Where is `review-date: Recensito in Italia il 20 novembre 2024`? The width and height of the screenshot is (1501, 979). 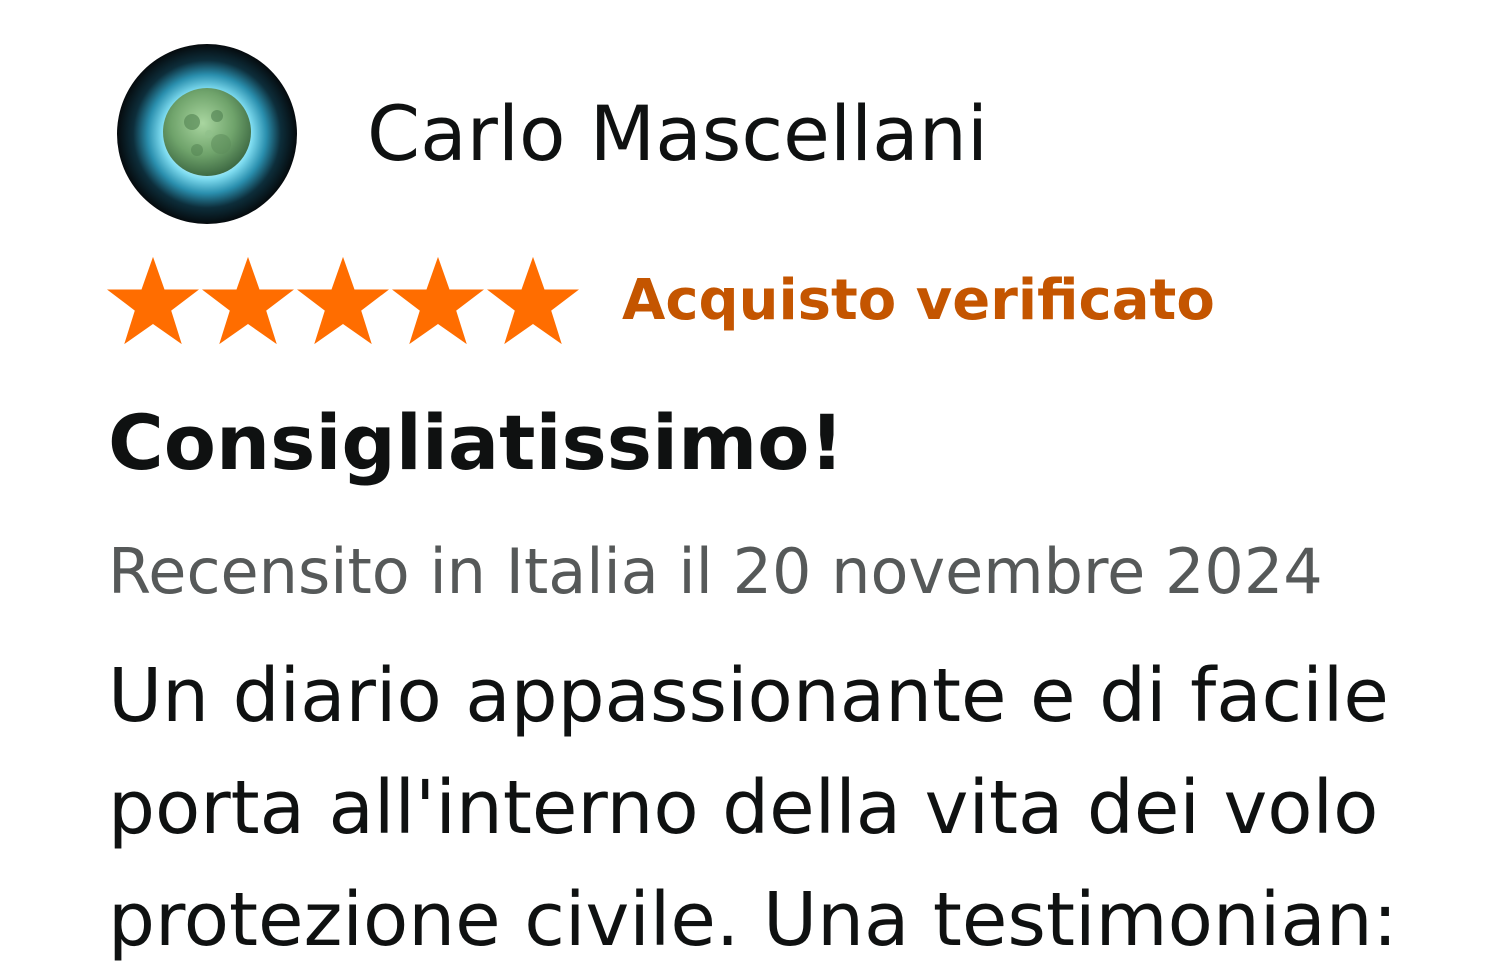 review-date: Recensito in Italia il 20 novembre 2024 is located at coordinates (715, 571).